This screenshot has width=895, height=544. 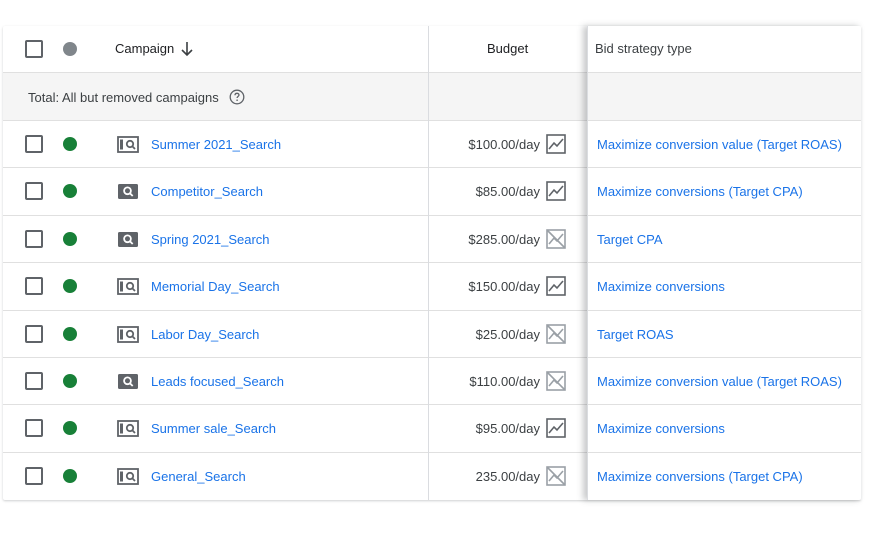 I want to click on bid-strategy-link: Target ROAS, so click(x=635, y=334).